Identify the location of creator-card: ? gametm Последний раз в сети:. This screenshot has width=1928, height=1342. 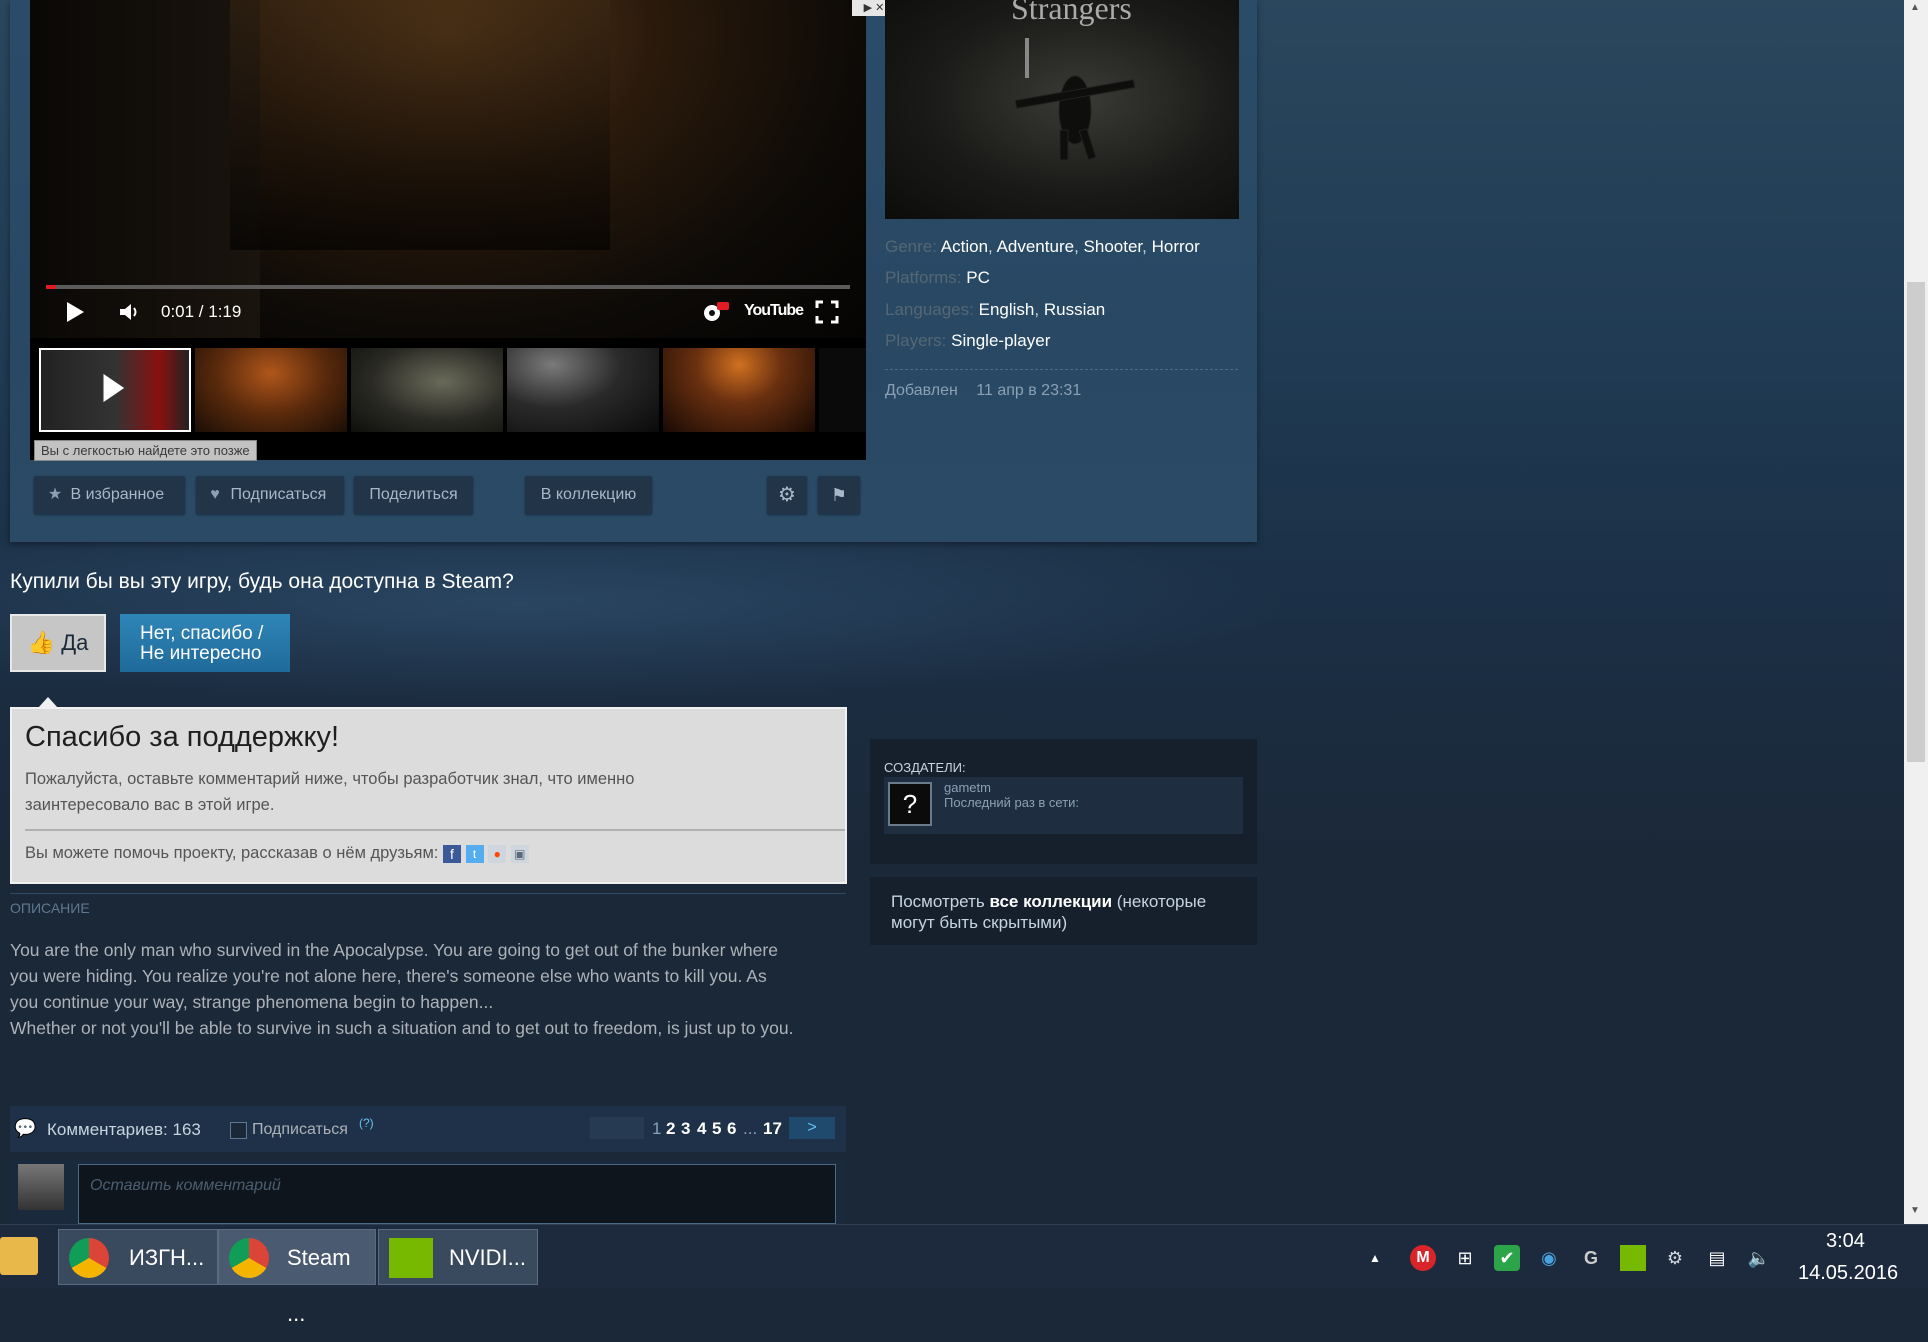
(1063, 805).